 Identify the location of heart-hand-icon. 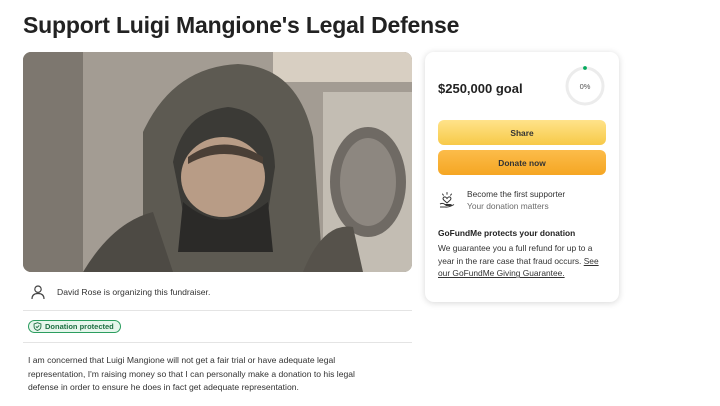
(447, 200).